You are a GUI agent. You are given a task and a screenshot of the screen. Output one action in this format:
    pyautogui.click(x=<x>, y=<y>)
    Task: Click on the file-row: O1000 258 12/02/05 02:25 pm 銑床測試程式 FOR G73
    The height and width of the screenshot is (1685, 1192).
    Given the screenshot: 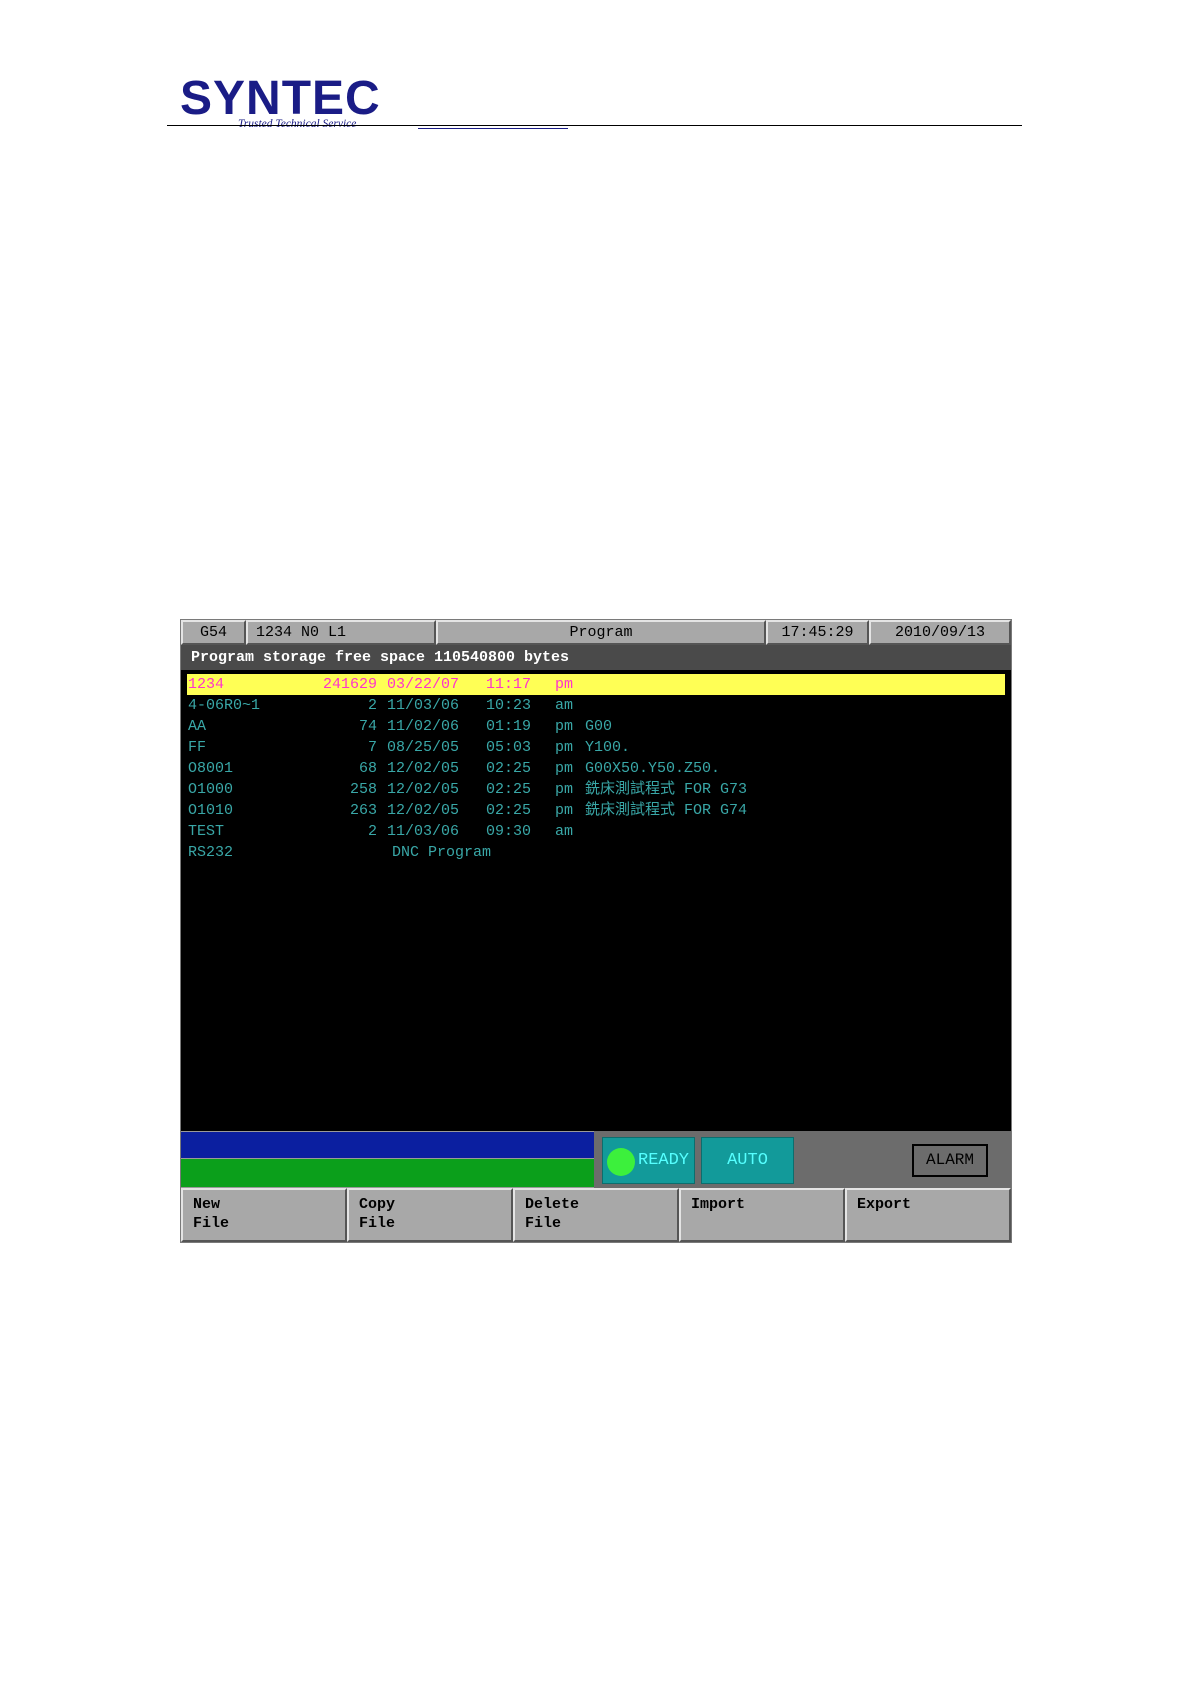 What is the action you would take?
    pyautogui.click(x=596, y=789)
    